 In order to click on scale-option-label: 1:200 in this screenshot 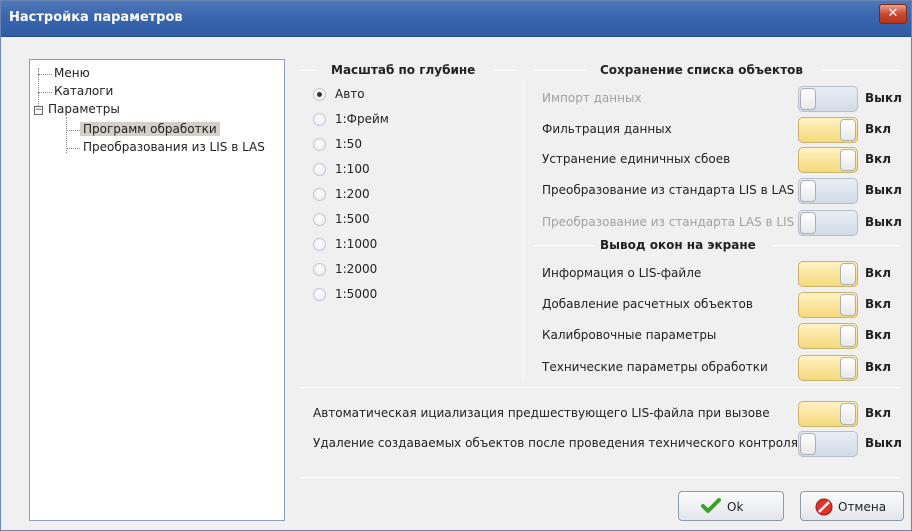, I will do `click(352, 194)`.